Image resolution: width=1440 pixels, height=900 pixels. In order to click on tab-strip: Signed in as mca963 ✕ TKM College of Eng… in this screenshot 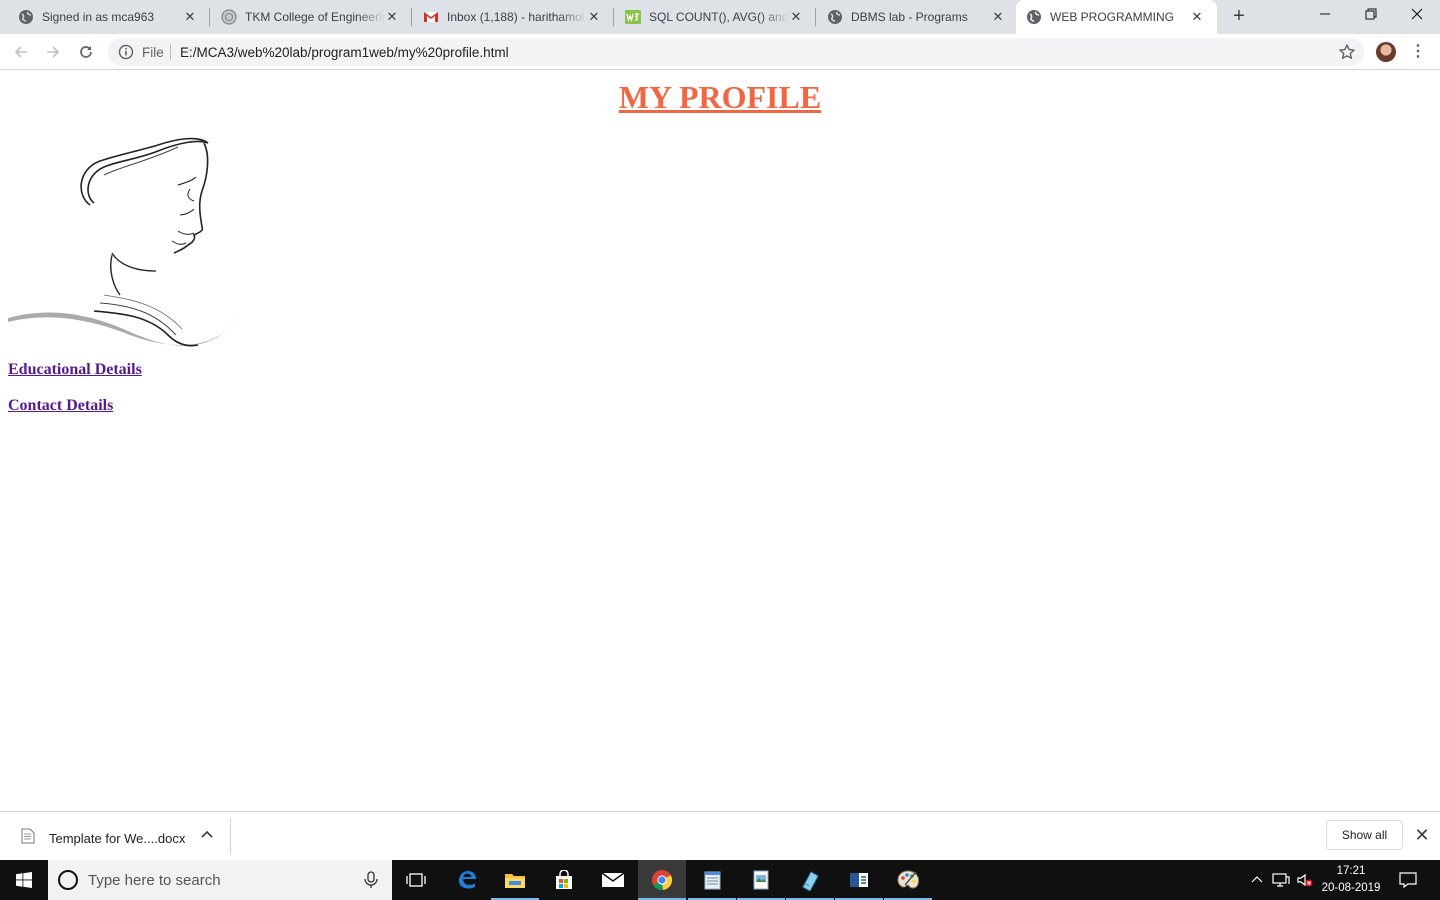, I will do `click(720, 17)`.